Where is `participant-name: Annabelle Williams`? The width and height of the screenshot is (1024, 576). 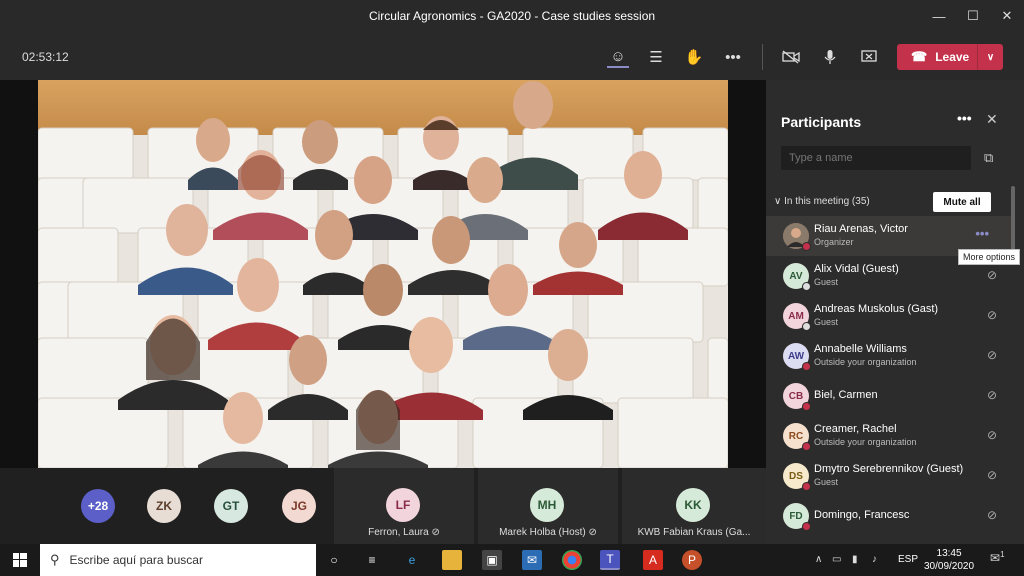 participant-name: Annabelle Williams is located at coordinates (860, 349).